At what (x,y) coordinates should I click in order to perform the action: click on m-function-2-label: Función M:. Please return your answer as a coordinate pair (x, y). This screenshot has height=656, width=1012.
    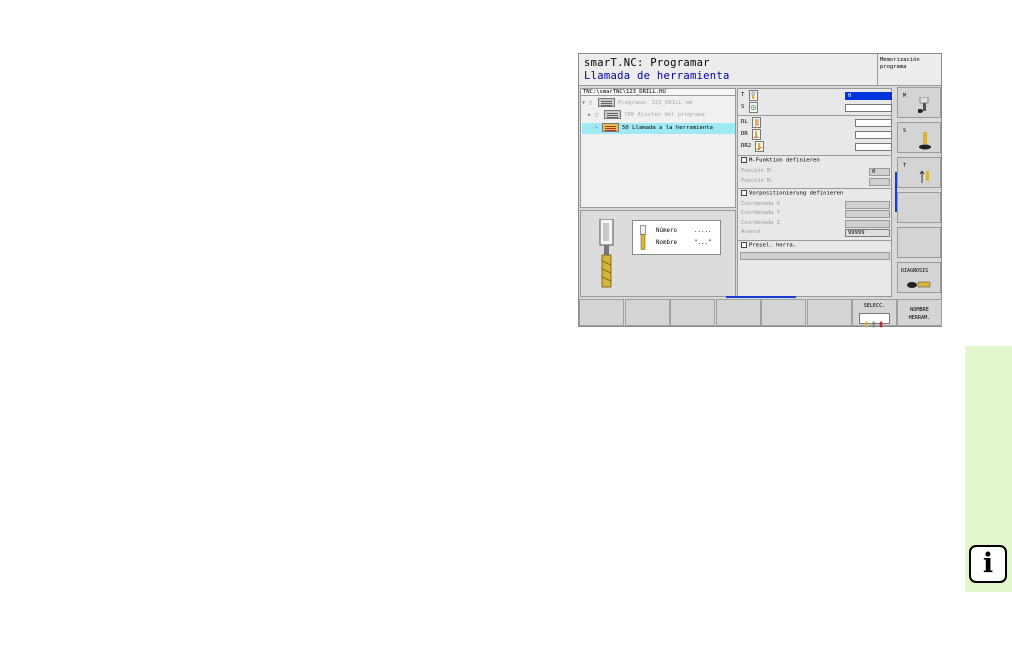
    Looking at the image, I should click on (757, 181).